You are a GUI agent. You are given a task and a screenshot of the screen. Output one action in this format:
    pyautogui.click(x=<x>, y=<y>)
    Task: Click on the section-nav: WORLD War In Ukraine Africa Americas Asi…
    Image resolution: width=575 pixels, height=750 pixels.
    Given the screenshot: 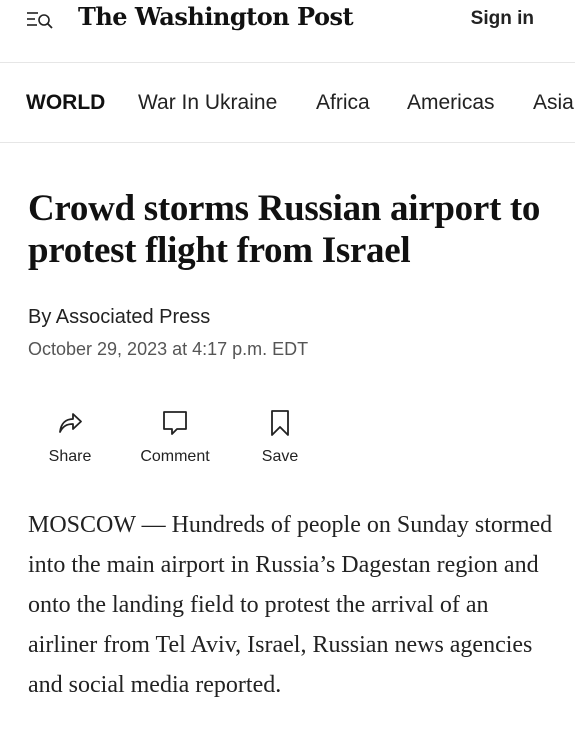 What is the action you would take?
    pyautogui.click(x=287, y=102)
    